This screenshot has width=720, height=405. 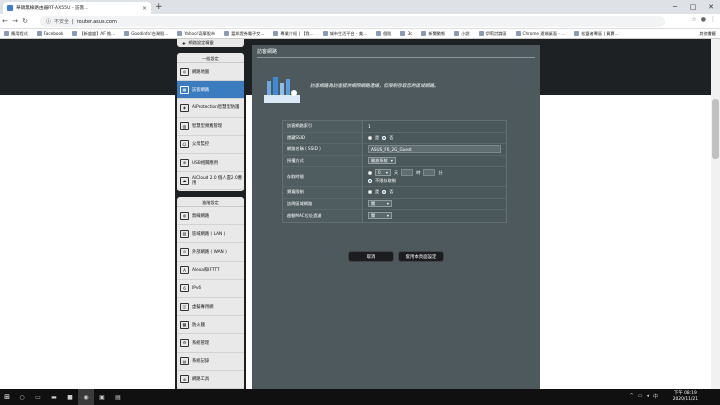 What do you see at coordinates (77, 8) in the screenshot?
I see `browser-tab: 華碩無線路由器RT-AX55U - 訪客... ×` at bounding box center [77, 8].